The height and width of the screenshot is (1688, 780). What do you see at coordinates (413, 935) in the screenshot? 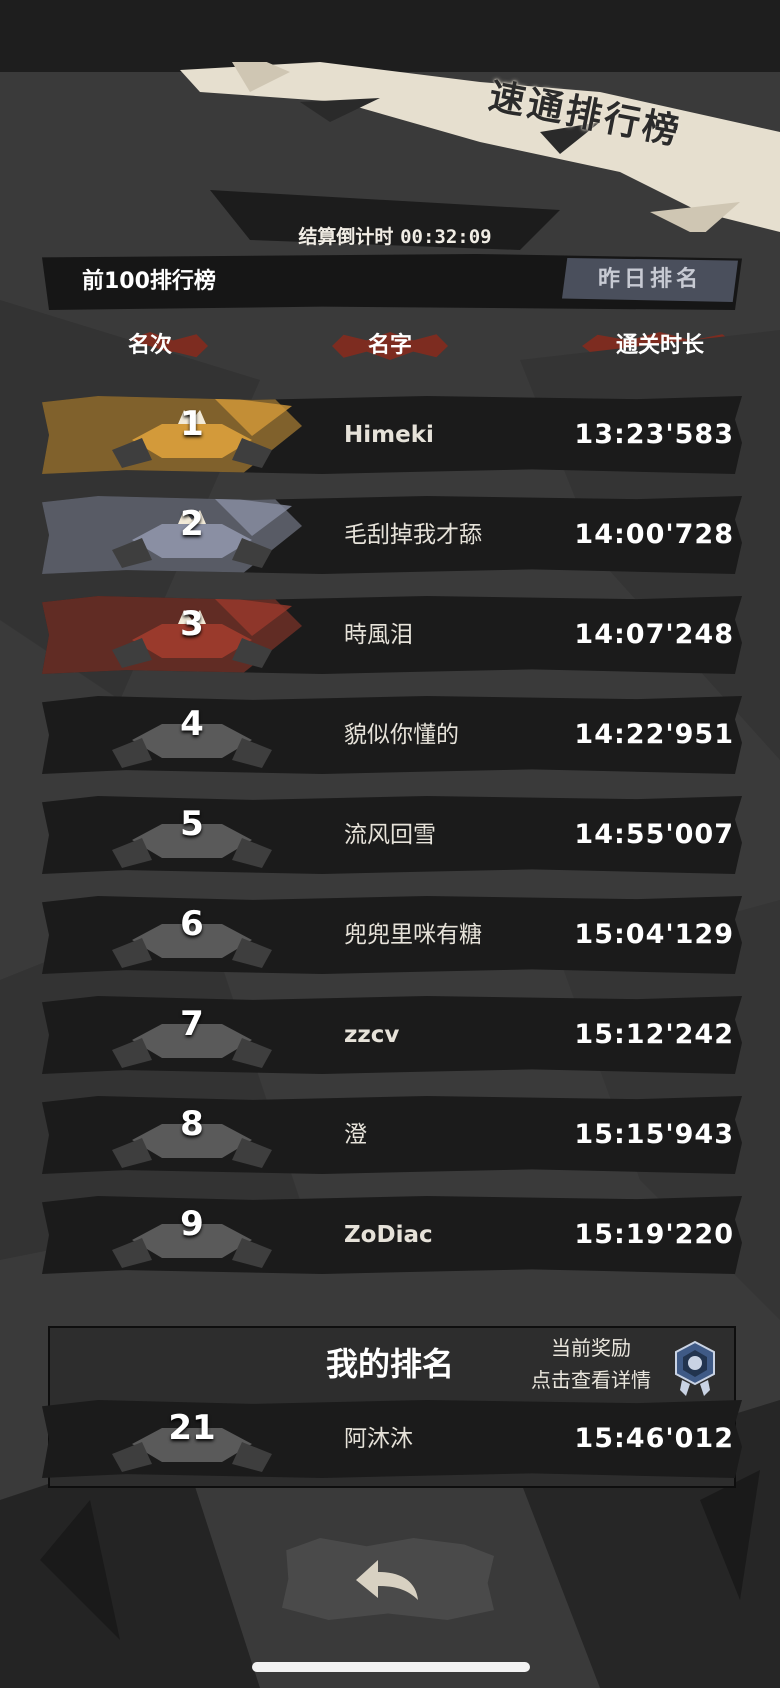
I see `player-name: 兜兜里咪有糖` at bounding box center [413, 935].